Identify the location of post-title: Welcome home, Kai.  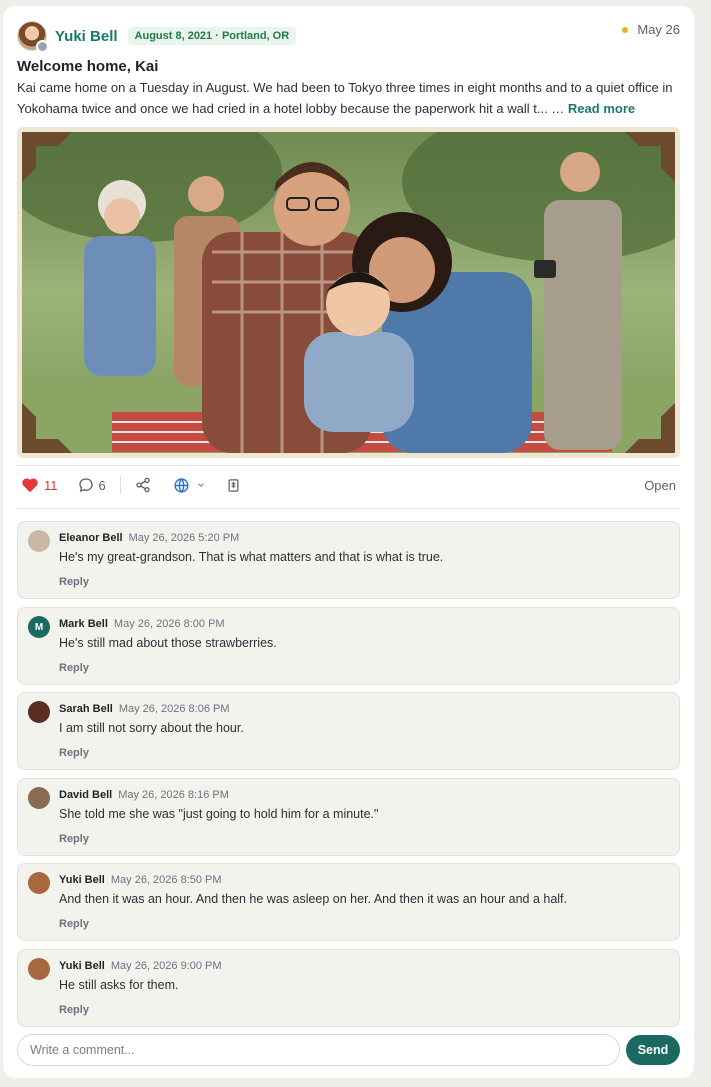
(88, 66).